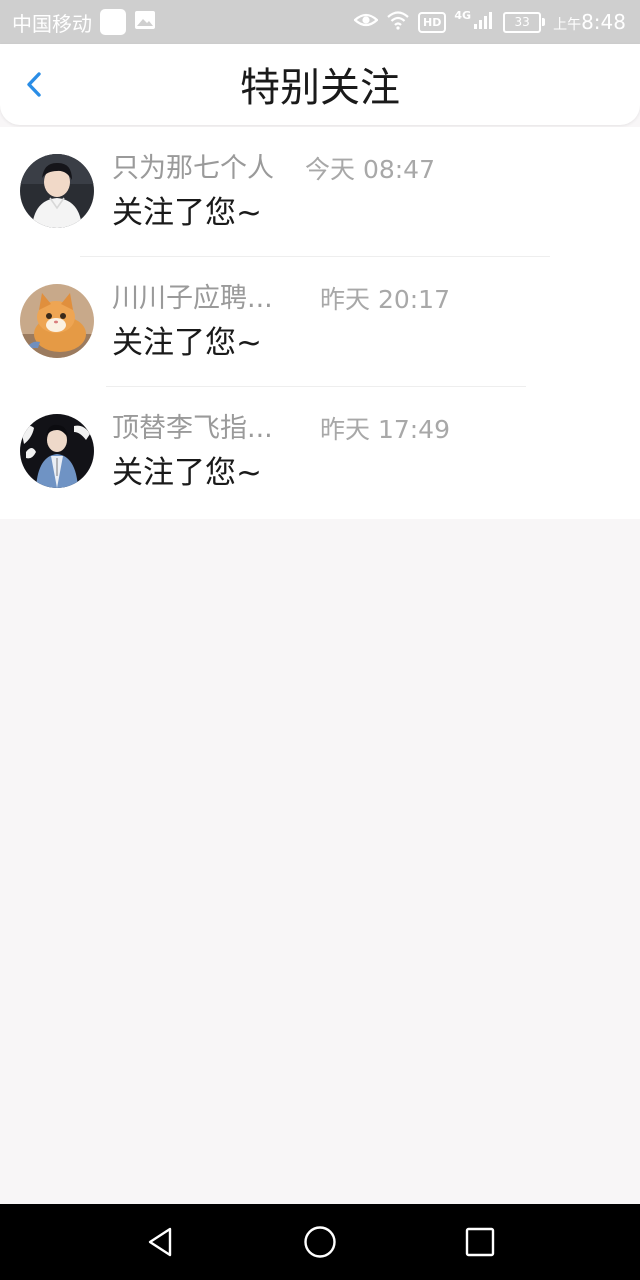 Image resolution: width=640 pixels, height=1280 pixels. What do you see at coordinates (320, 88) in the screenshot?
I see `page-title: 特别关注` at bounding box center [320, 88].